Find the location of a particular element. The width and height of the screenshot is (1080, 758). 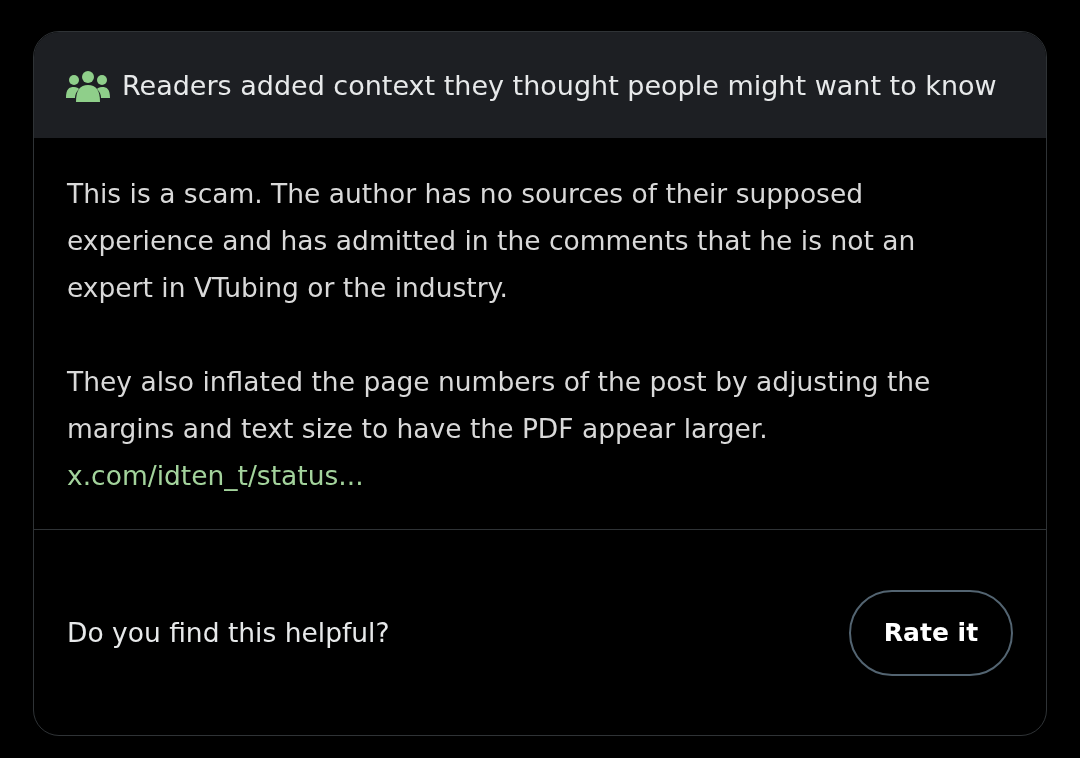

people-icon is located at coordinates (88, 86).